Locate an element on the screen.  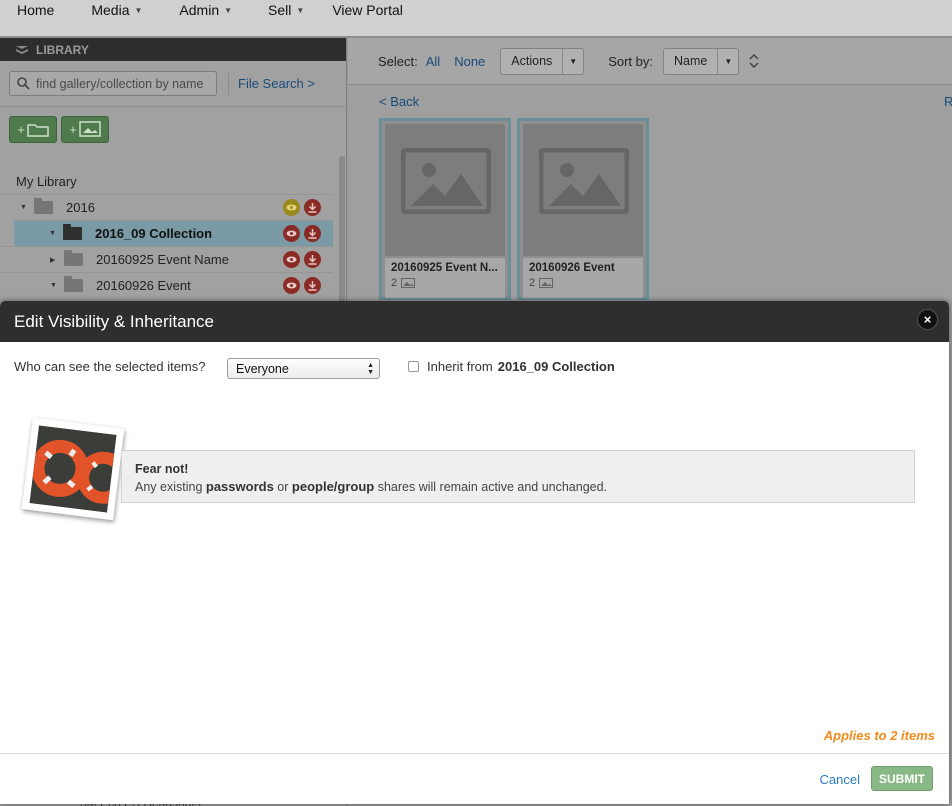
search-placeholder: find gallery/collection by name is located at coordinates (120, 83).